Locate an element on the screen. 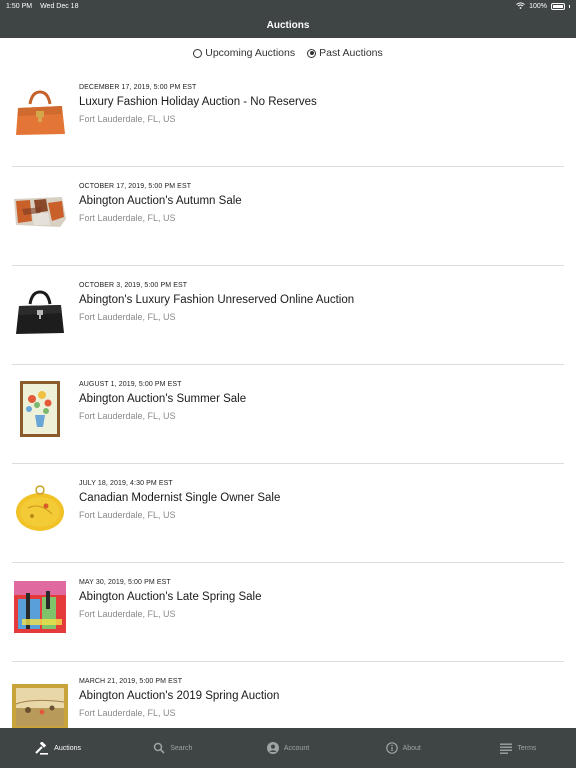 The width and height of the screenshot is (576, 768). tab-about: About is located at coordinates (403, 748).